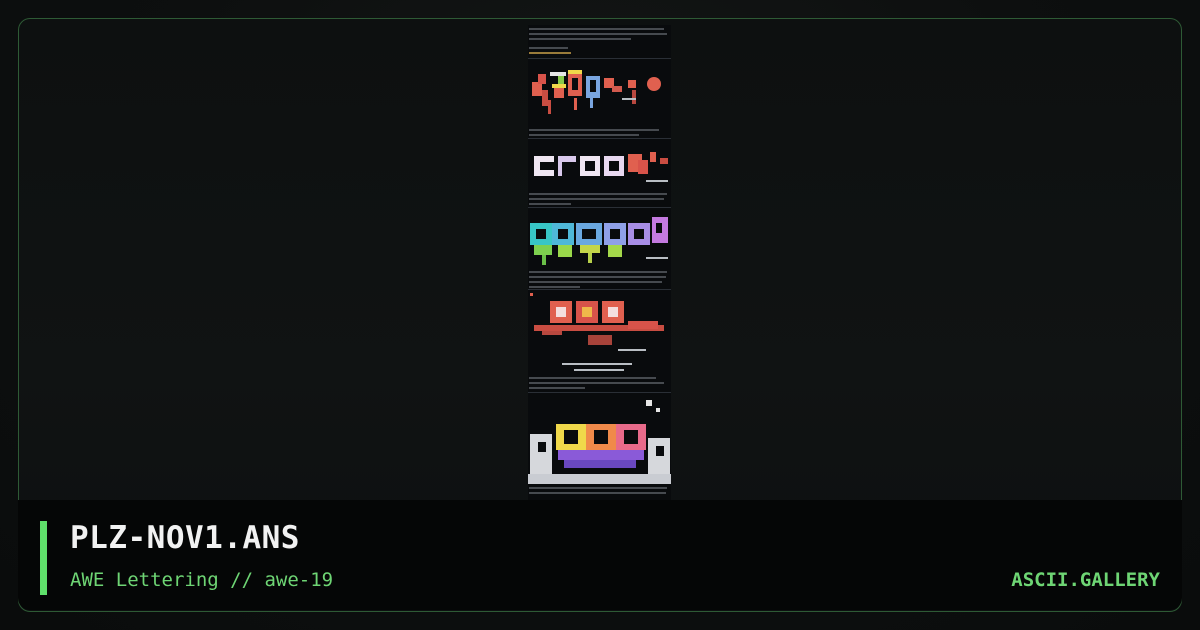 This screenshot has width=1200, height=630. What do you see at coordinates (185, 538) in the screenshot?
I see `file-title: PLZ-NOV1.ANS` at bounding box center [185, 538].